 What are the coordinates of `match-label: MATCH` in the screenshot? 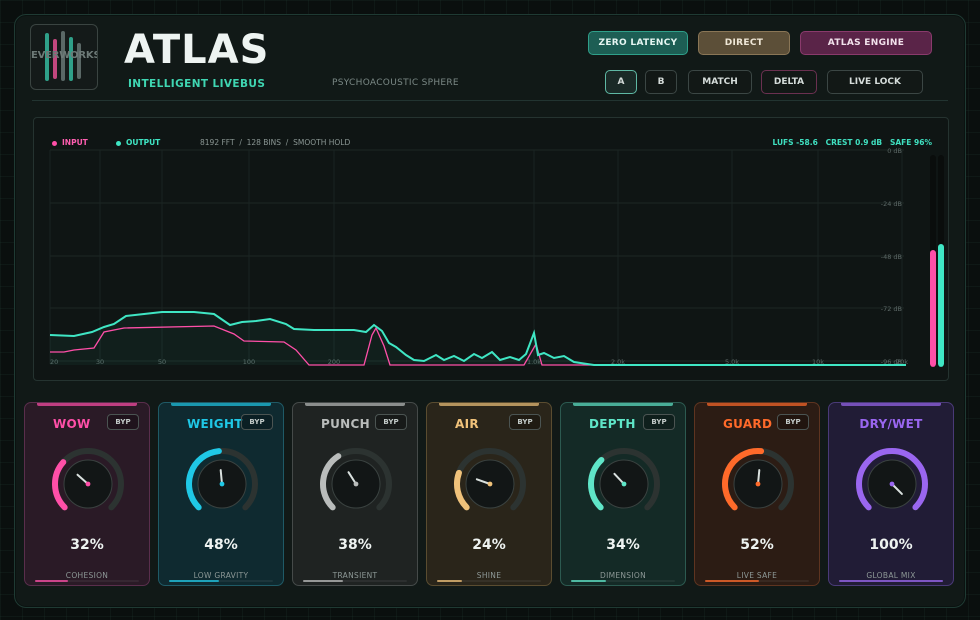 It's located at (720, 82).